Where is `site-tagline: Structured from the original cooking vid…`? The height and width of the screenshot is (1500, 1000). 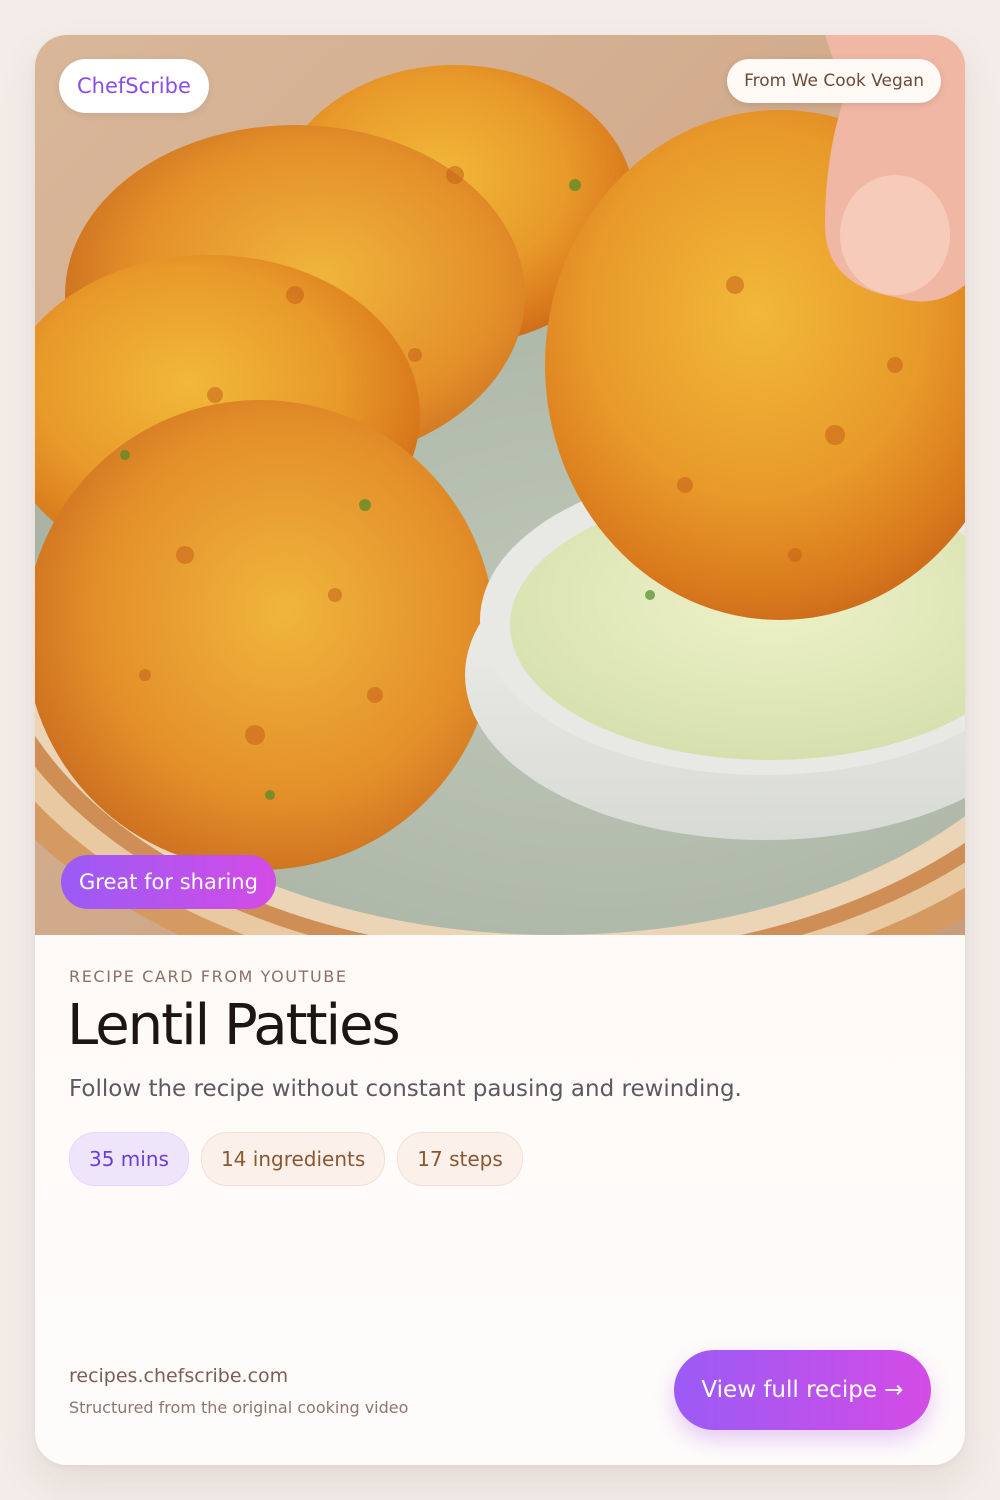 site-tagline: Structured from the original cooking vid… is located at coordinates (239, 1407).